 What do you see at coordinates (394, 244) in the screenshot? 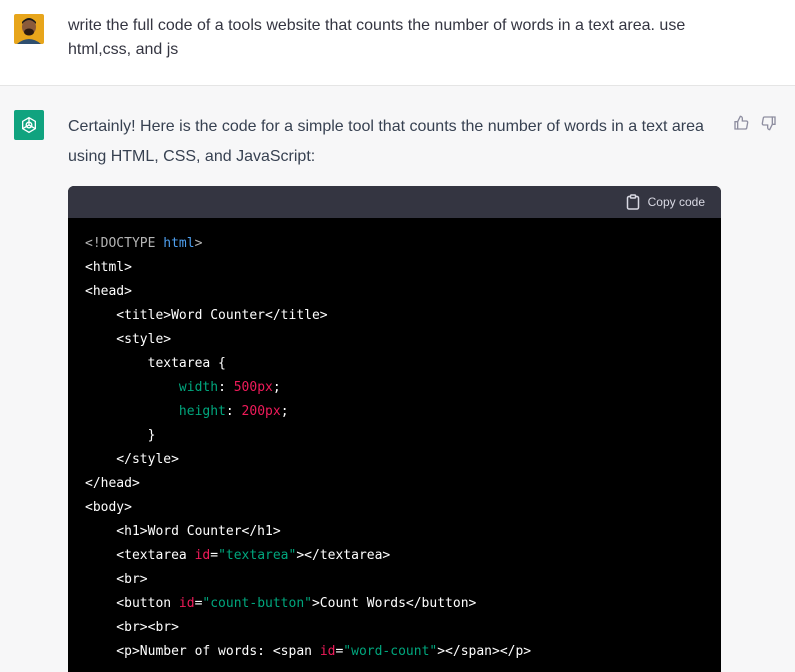
I see `code-line: <!DOCTYPE html>` at bounding box center [394, 244].